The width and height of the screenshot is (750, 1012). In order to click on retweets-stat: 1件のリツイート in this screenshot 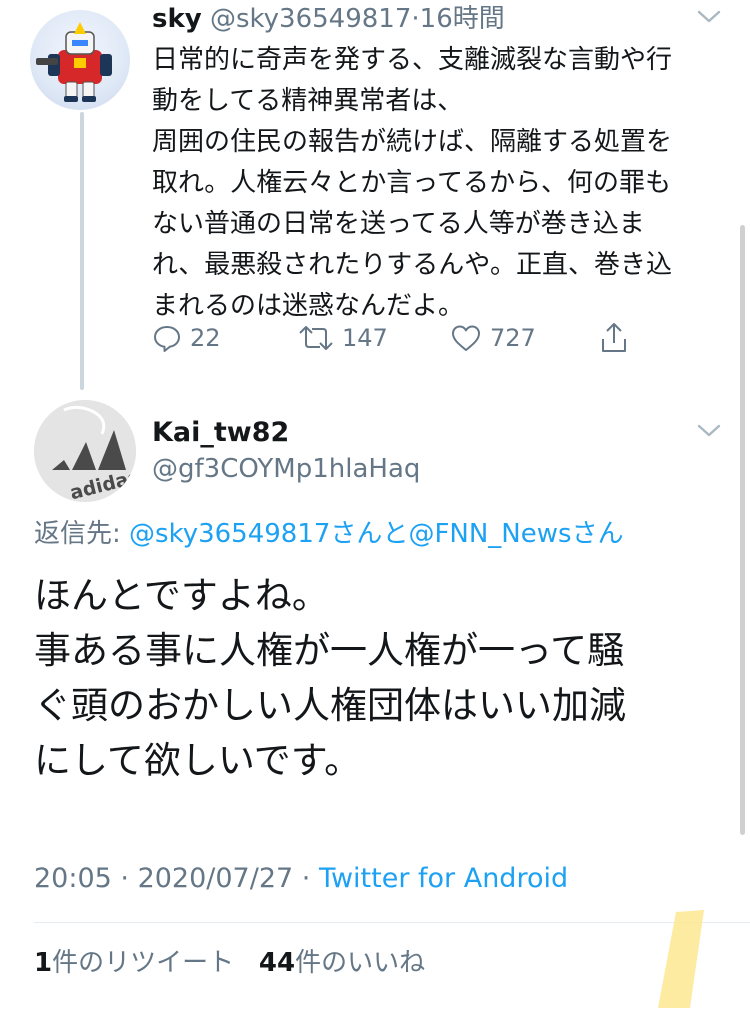, I will do `click(134, 963)`.